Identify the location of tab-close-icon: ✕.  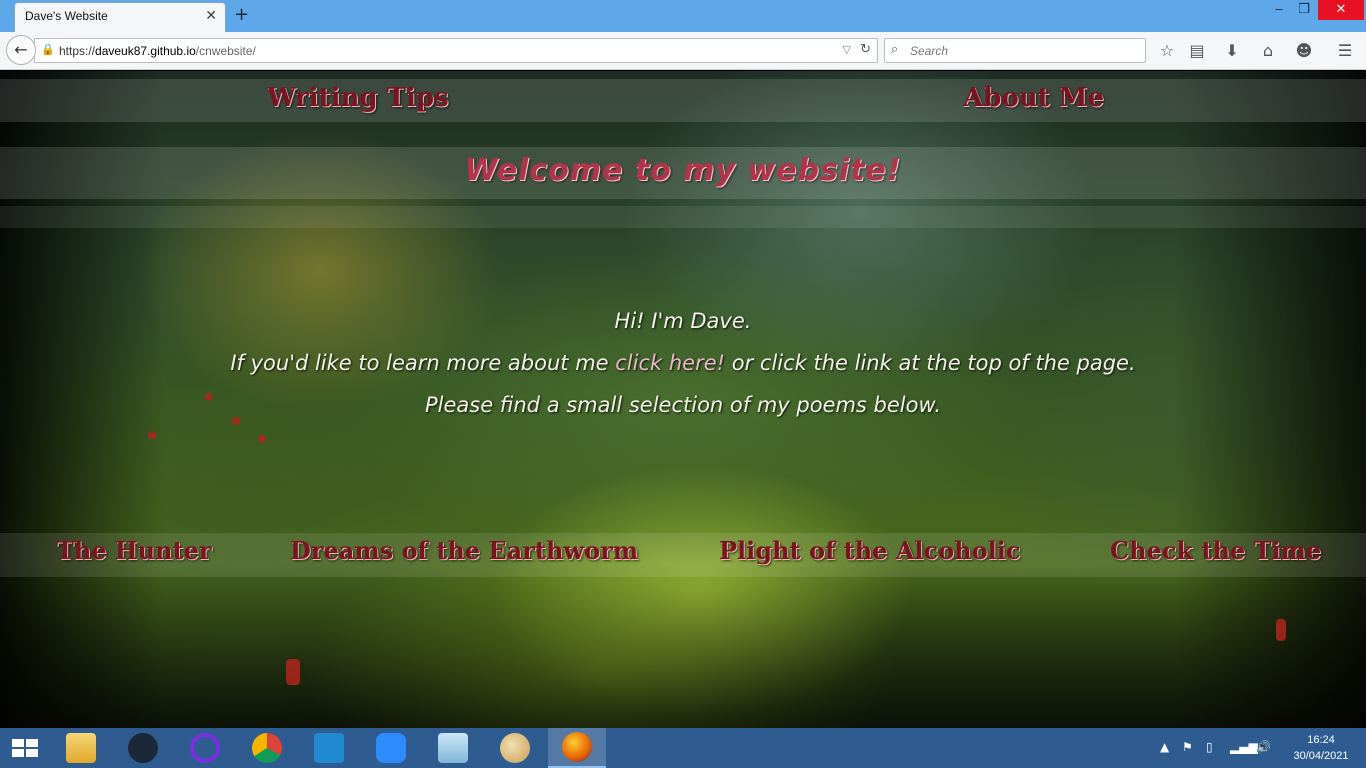
(211, 16).